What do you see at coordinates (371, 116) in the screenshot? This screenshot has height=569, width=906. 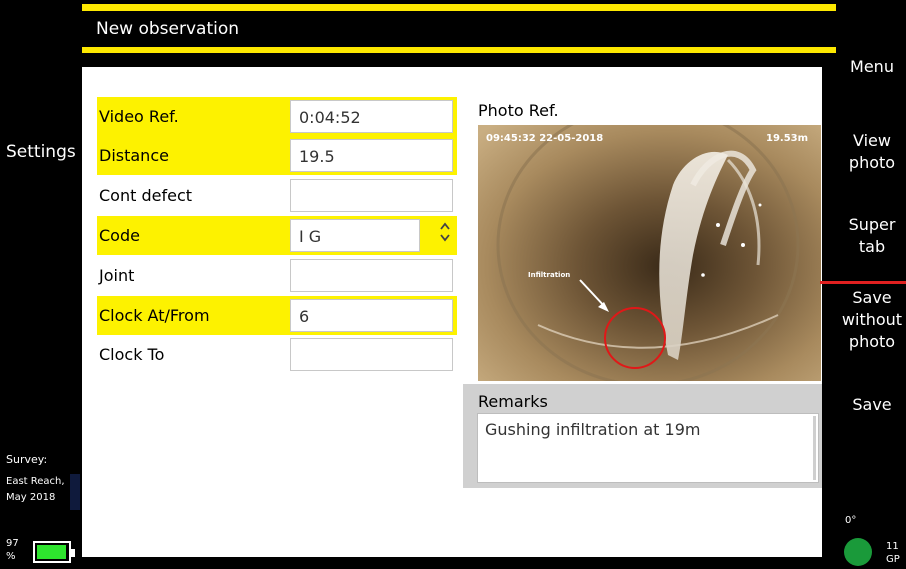 I see `video-ref-field: 0:04:52` at bounding box center [371, 116].